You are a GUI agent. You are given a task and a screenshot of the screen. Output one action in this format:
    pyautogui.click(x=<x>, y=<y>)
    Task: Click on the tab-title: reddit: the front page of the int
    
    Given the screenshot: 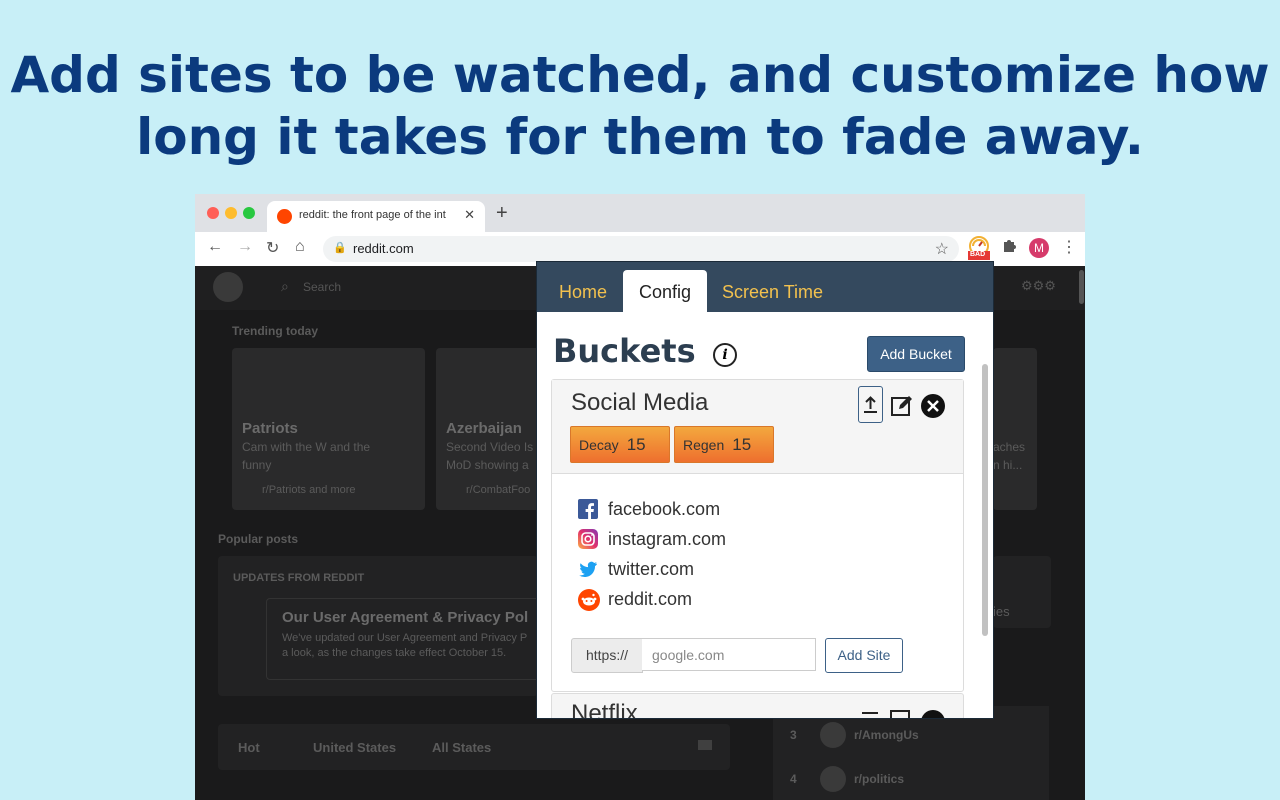 What is the action you would take?
    pyautogui.click(x=372, y=215)
    